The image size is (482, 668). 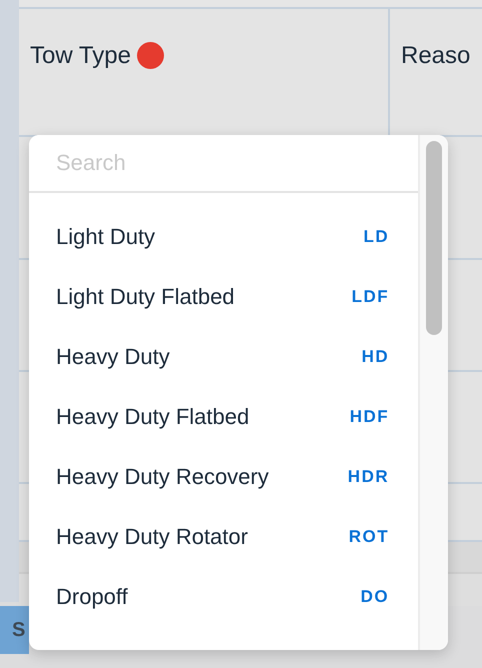 What do you see at coordinates (223, 537) in the screenshot?
I see `option-item: Heavy Duty Rotator ROT` at bounding box center [223, 537].